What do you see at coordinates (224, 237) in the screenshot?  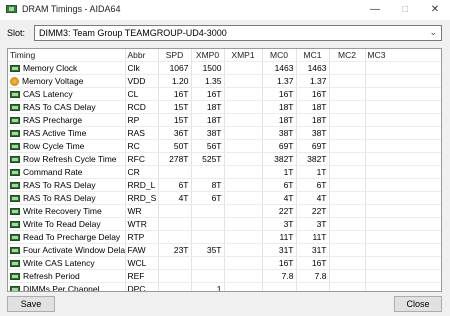 I see `table-row: Read To Precharge Delay RTP 11T 11T` at bounding box center [224, 237].